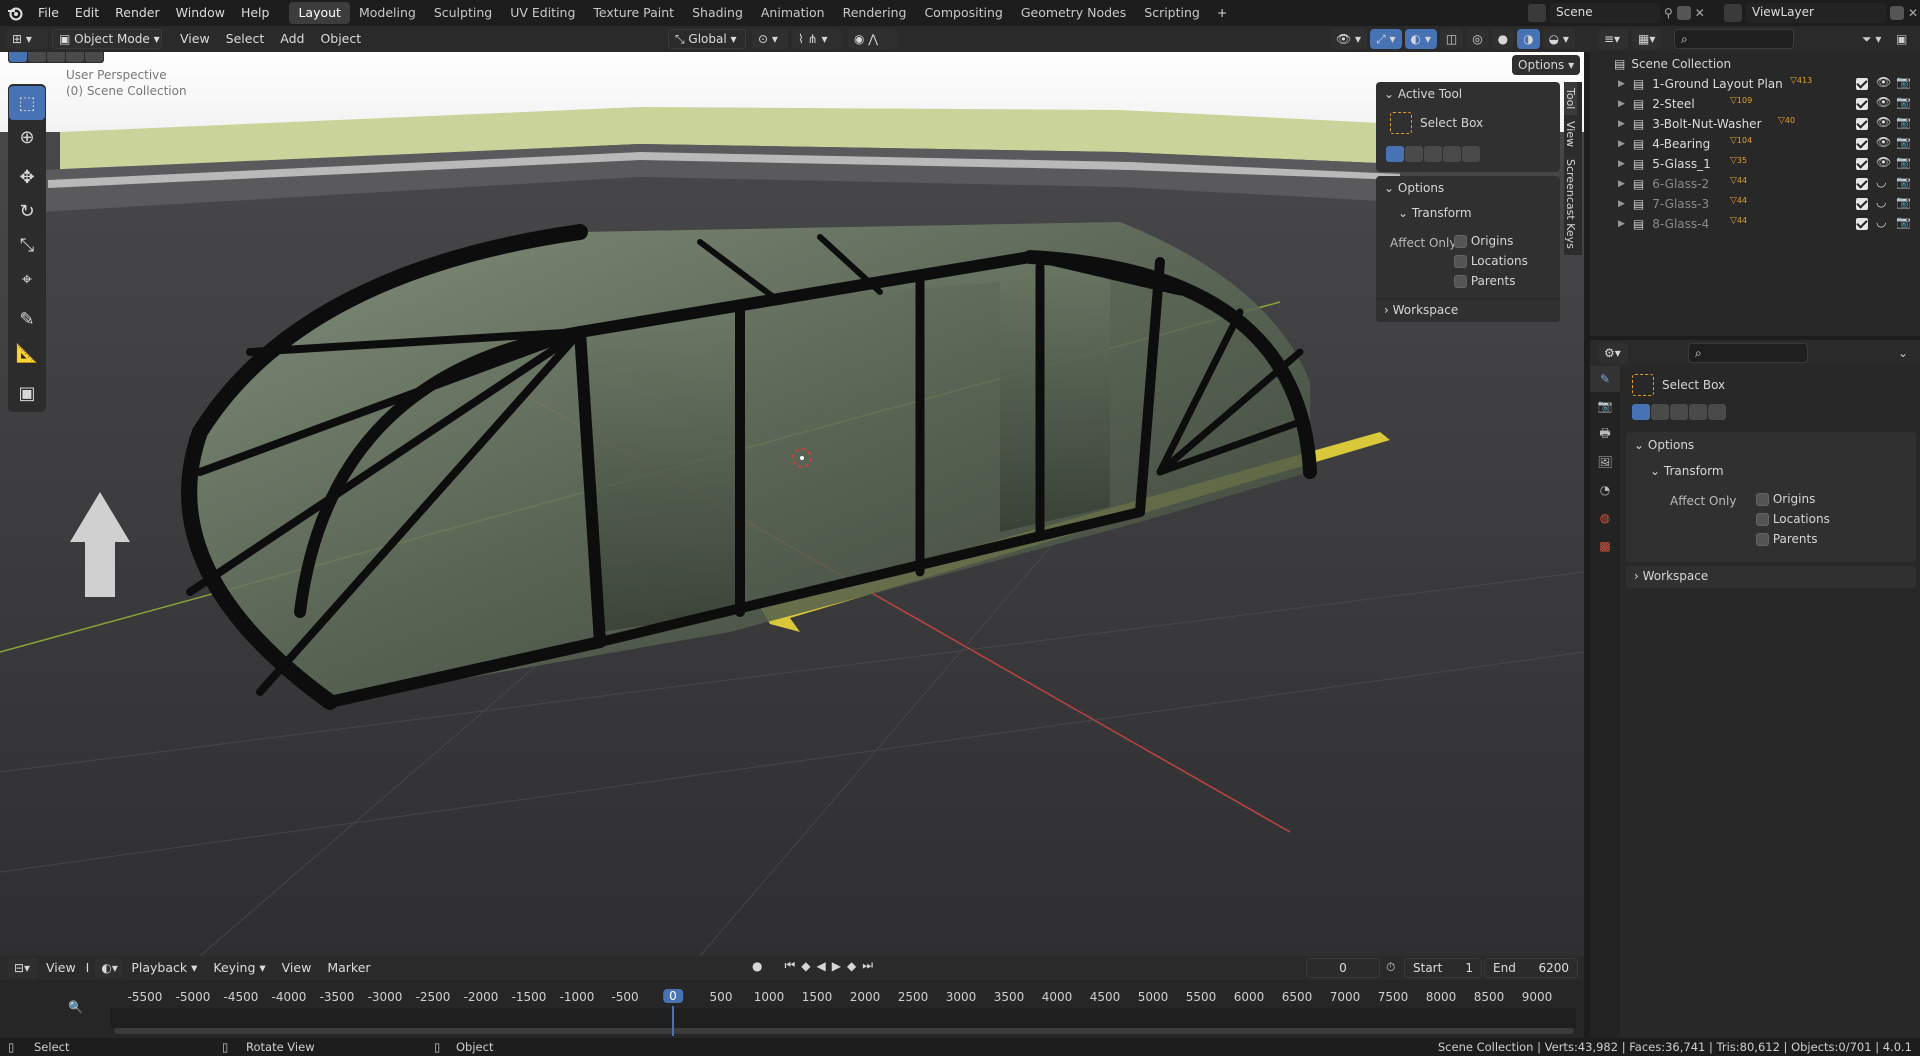  I want to click on select-intersect-icon, so click(94, 57).